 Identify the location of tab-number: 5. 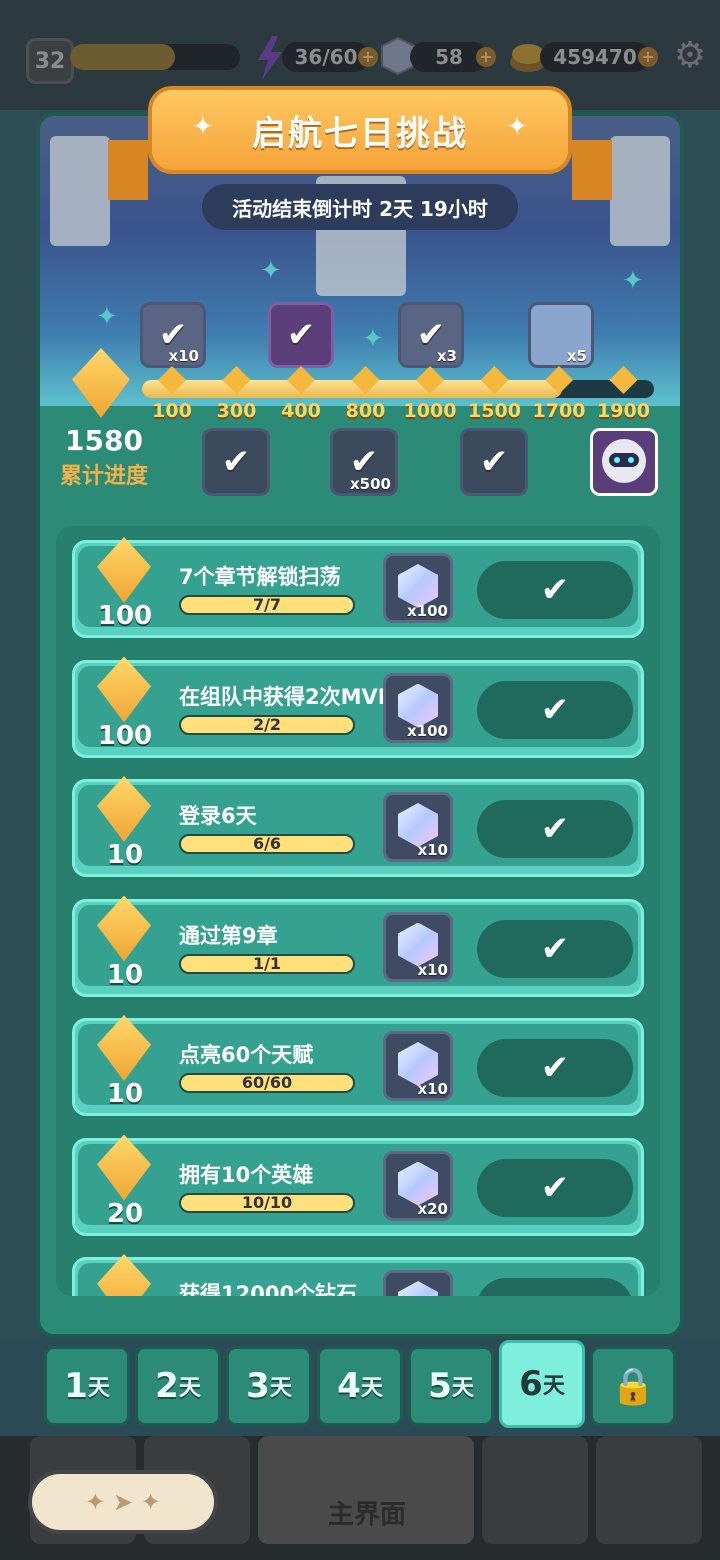
(440, 1386).